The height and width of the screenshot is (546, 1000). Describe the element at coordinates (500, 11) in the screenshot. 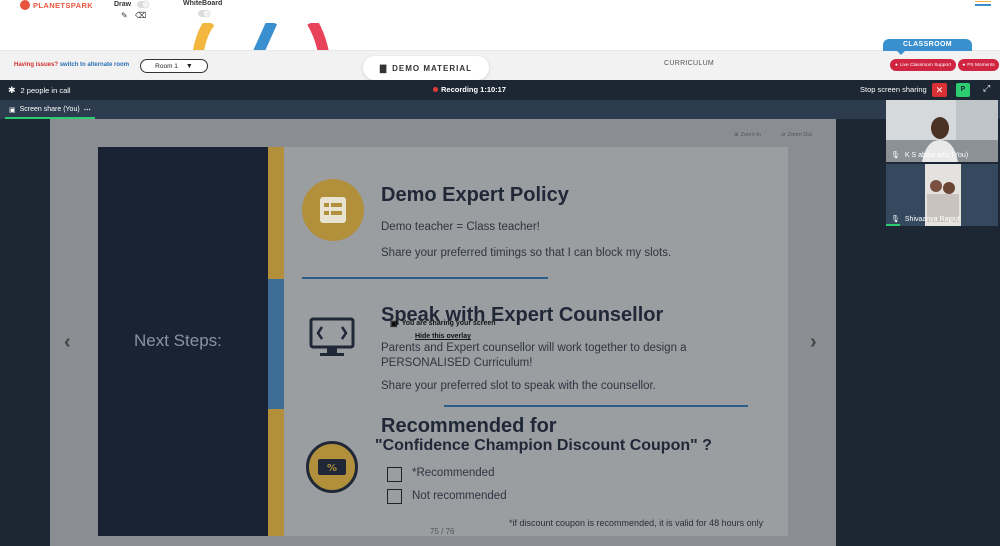

I see `top-header: PLANETSPARK Draw ✎ ⌫ WhiteBoard` at that location.